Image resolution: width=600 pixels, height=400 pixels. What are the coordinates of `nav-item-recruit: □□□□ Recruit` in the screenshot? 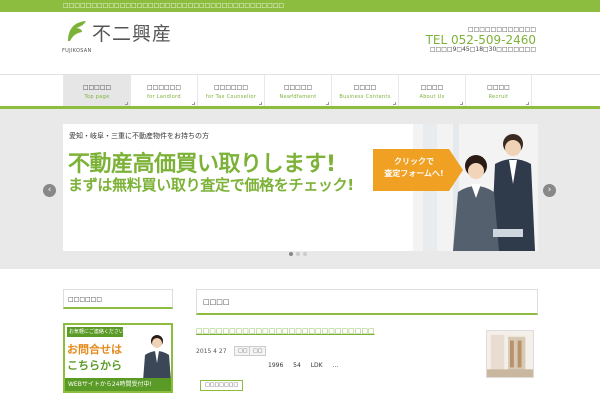 It's located at (498, 91).